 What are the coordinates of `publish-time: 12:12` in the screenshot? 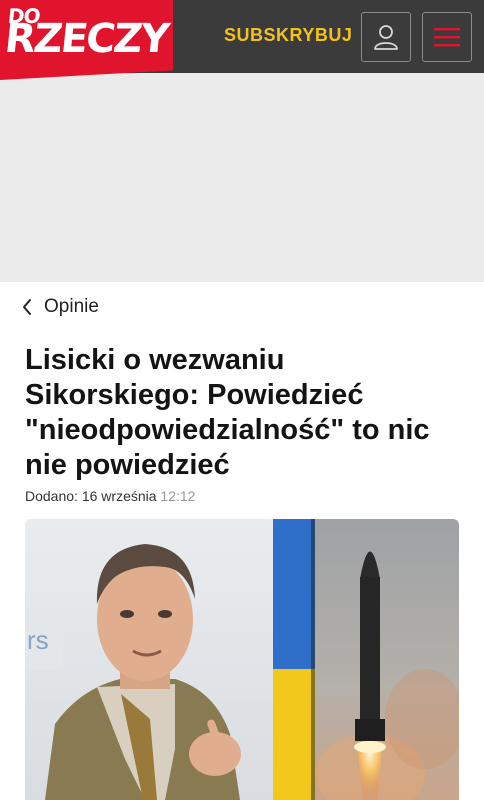 It's located at (178, 496).